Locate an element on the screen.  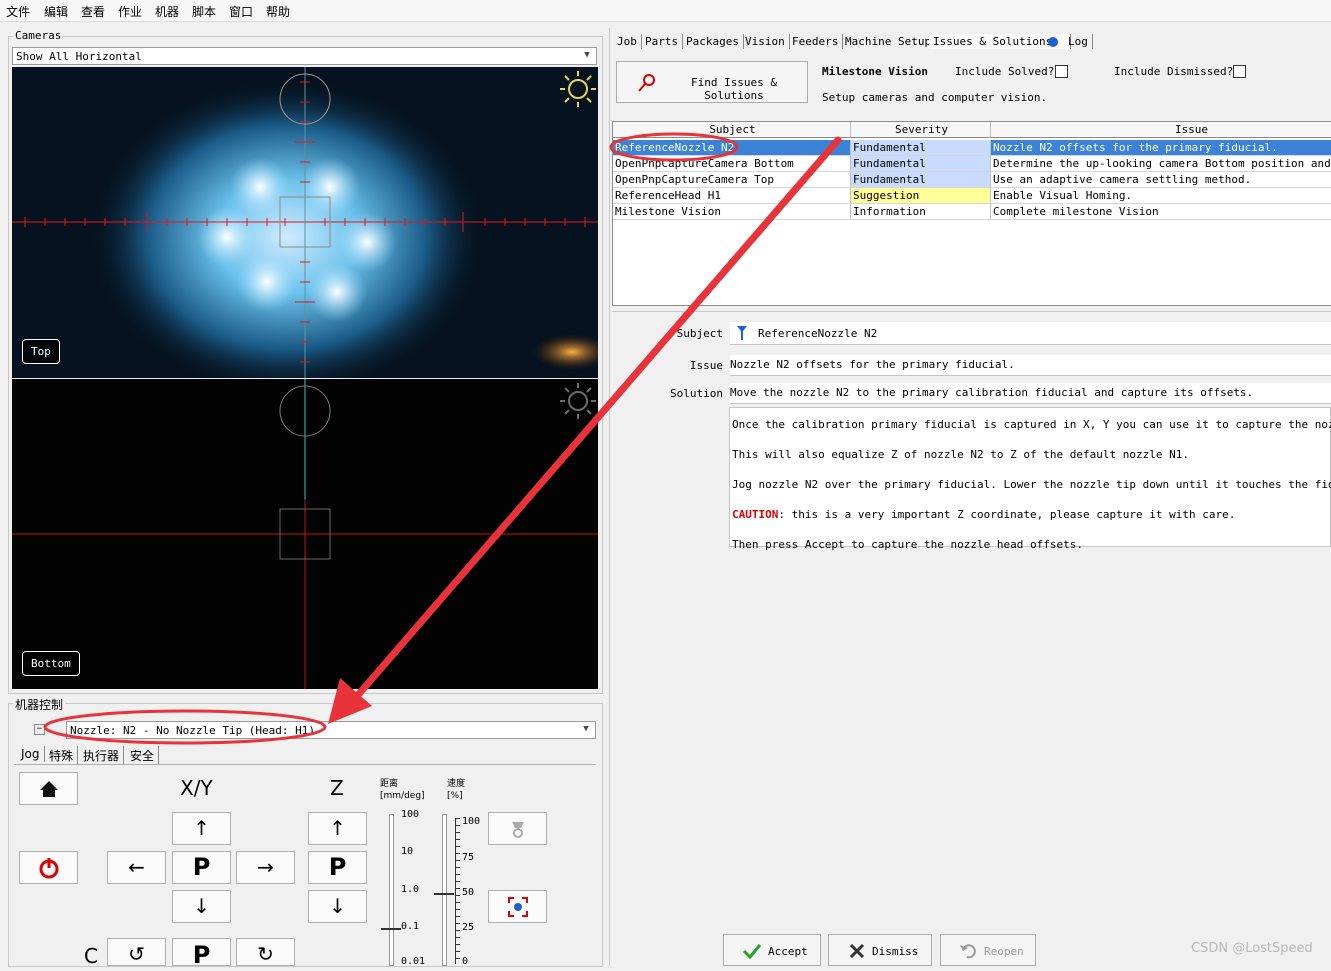
park-c-button: P is located at coordinates (201, 953).